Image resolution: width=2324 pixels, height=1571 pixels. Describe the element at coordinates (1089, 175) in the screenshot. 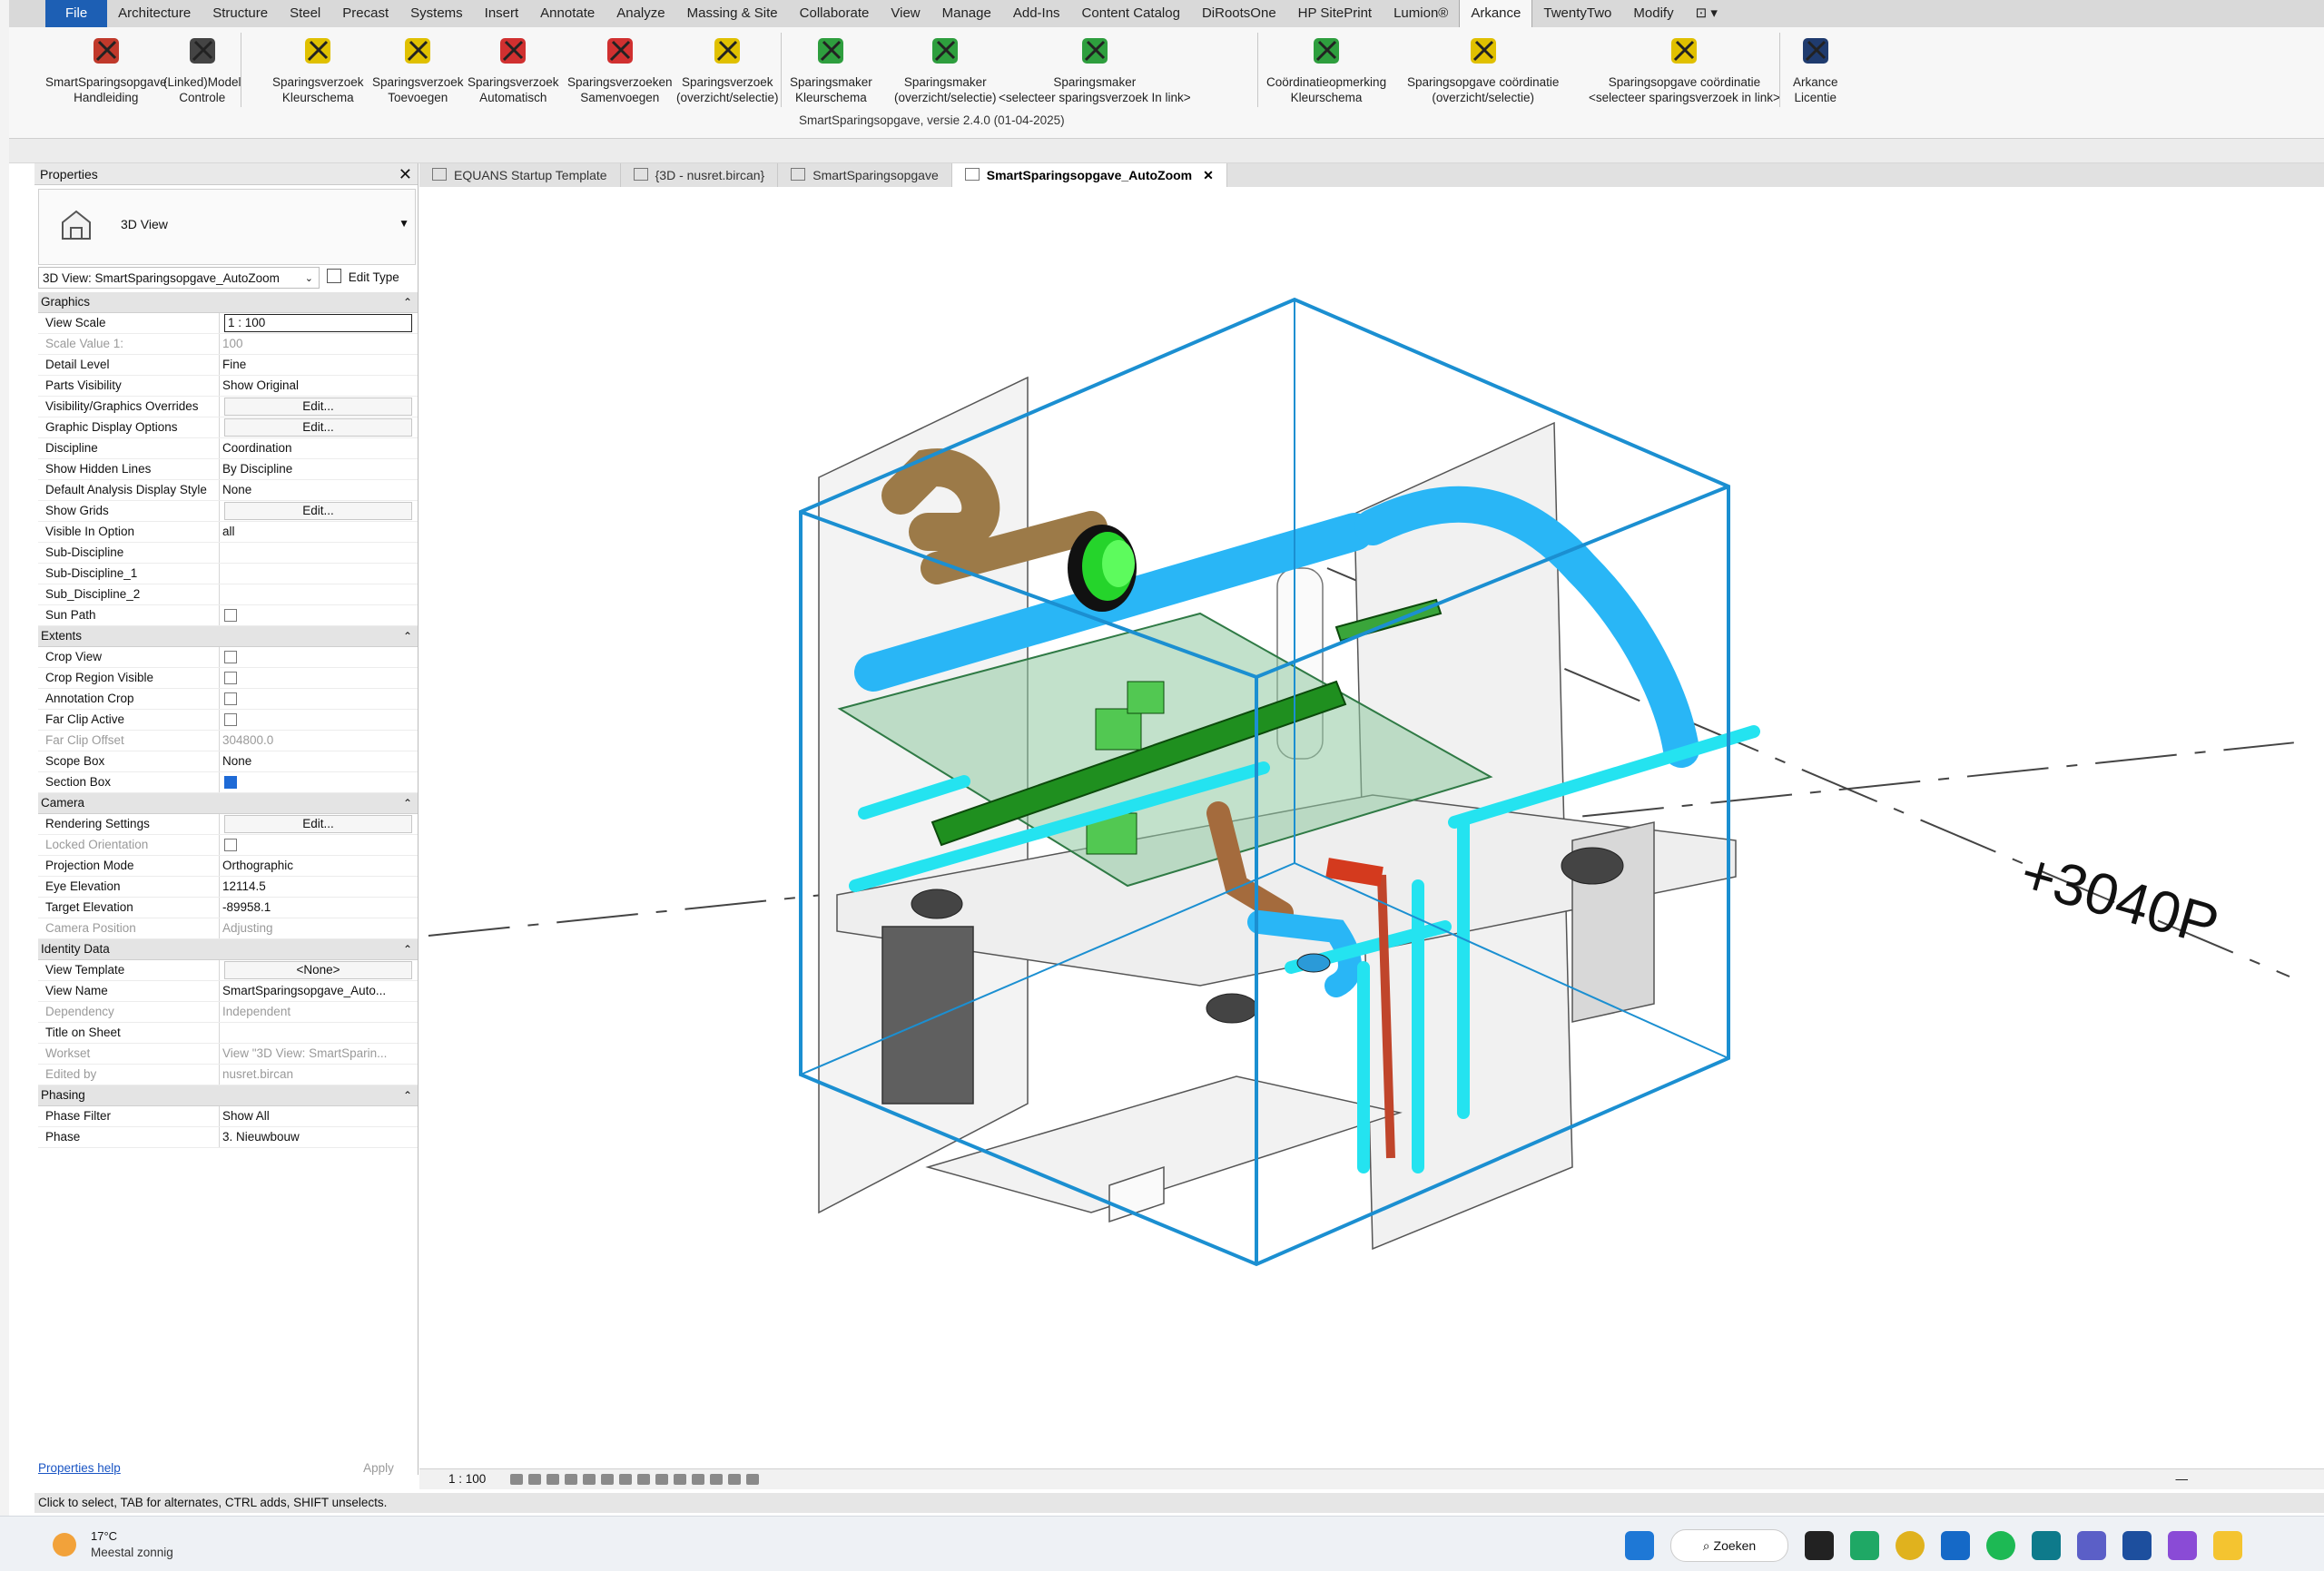

I see `view-tab: SmartSparingsopgave_AutoZoom ✕` at that location.